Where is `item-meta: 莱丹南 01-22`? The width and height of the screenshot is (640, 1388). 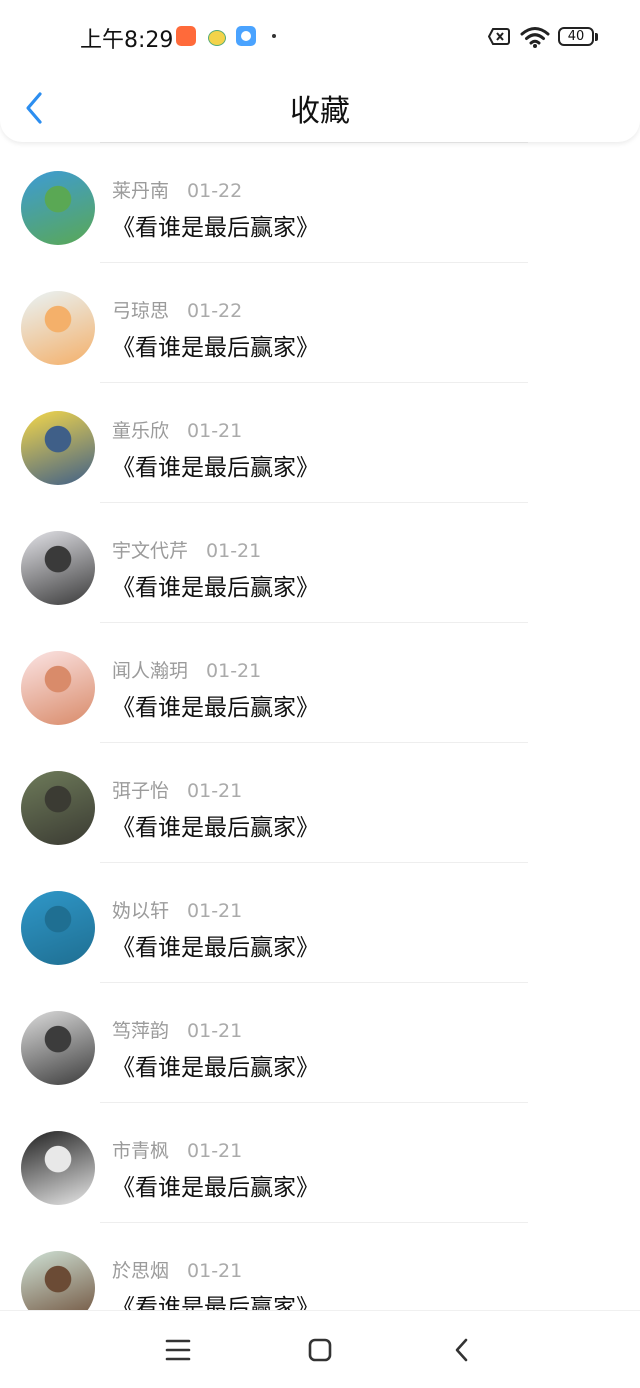 item-meta: 莱丹南 01-22 is located at coordinates (177, 189).